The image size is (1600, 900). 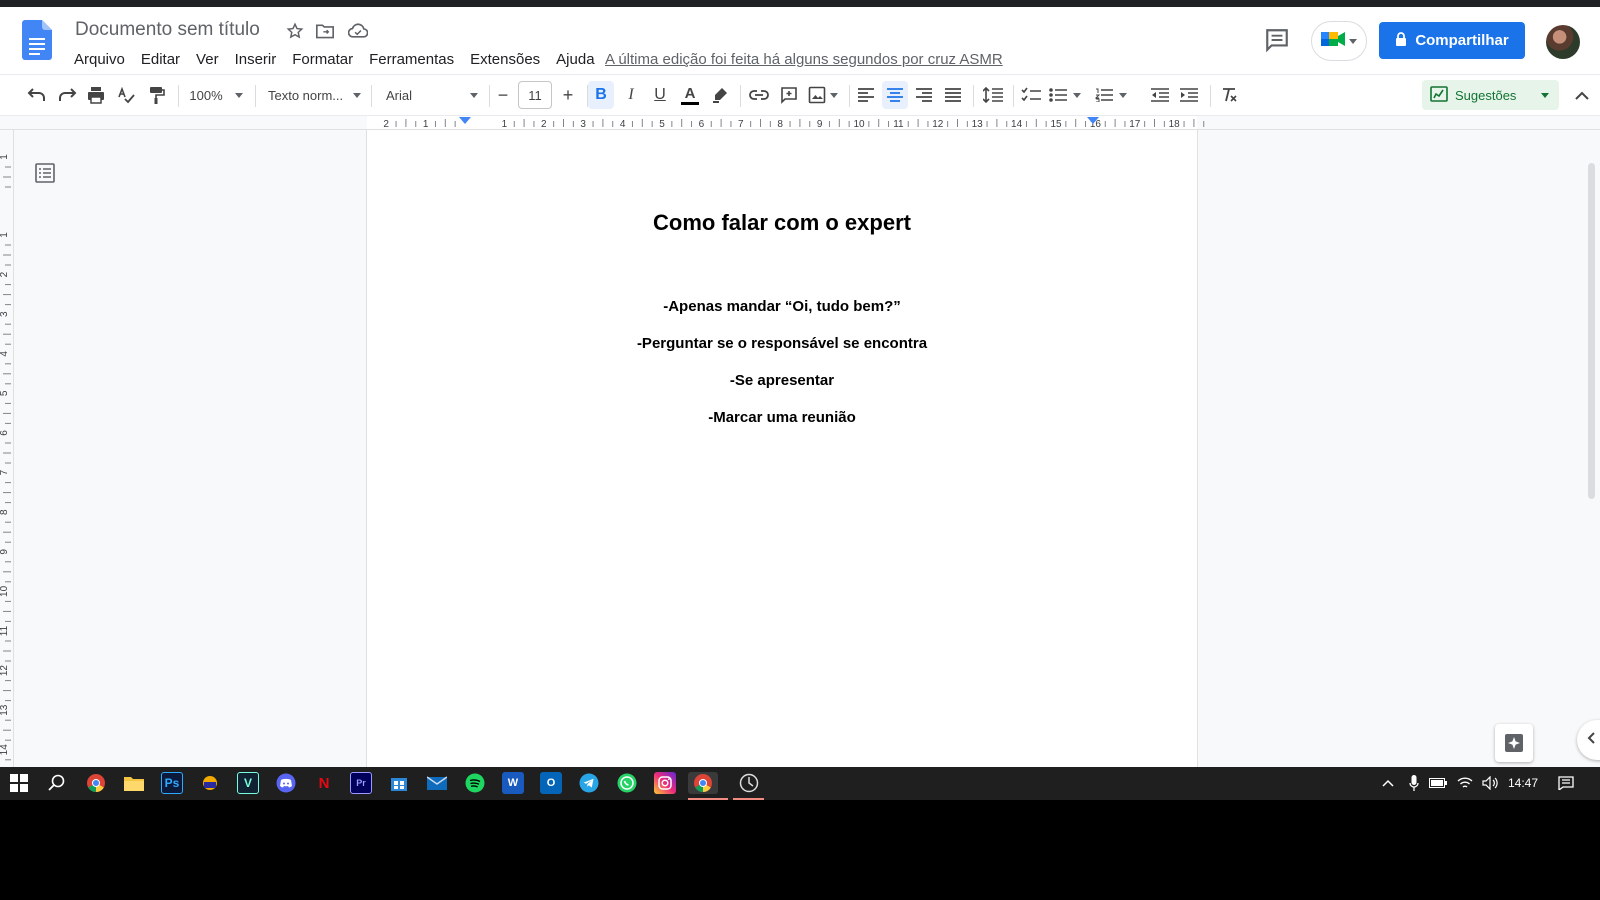 I want to click on chevron-up-icon, so click(x=1388, y=783).